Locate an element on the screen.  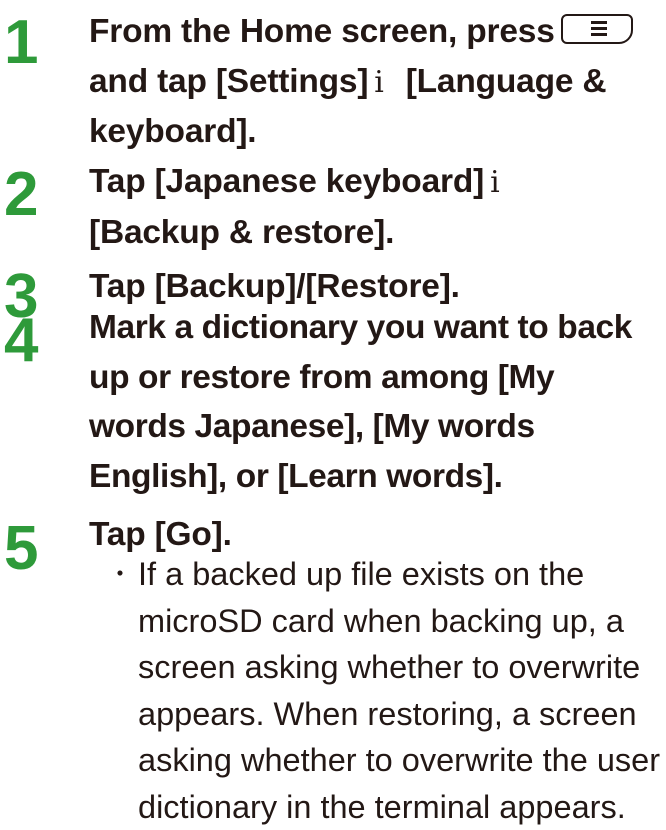
step-number: 1 is located at coordinates (20, 43).